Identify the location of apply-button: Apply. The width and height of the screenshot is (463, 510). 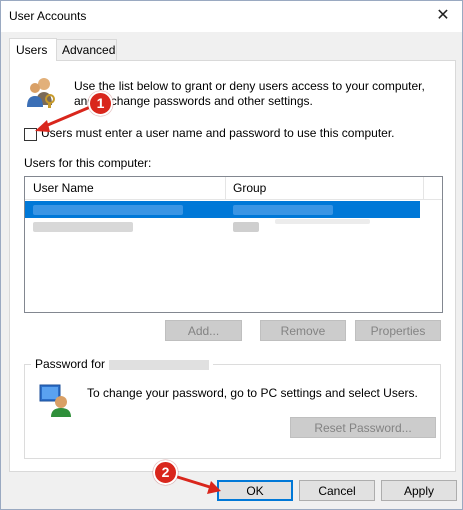
(419, 490).